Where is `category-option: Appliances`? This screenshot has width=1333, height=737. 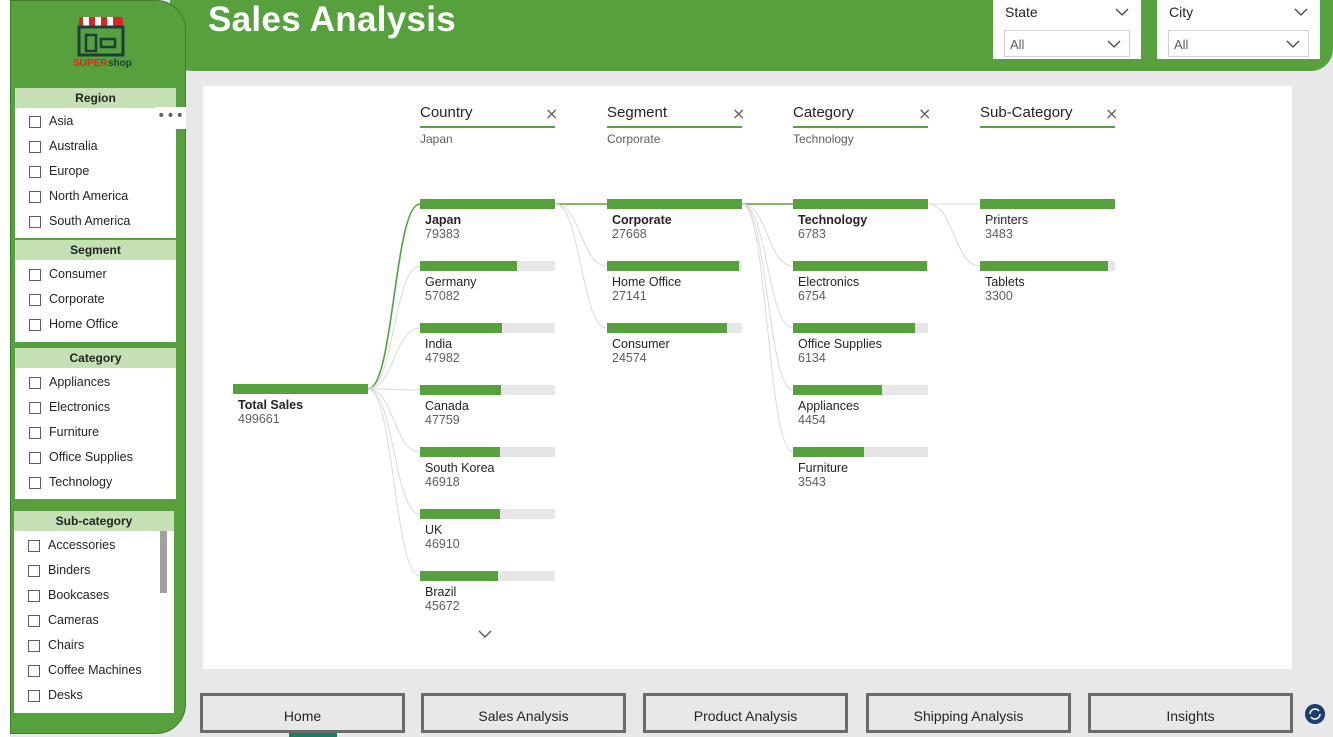 category-option: Appliances is located at coordinates (95, 382).